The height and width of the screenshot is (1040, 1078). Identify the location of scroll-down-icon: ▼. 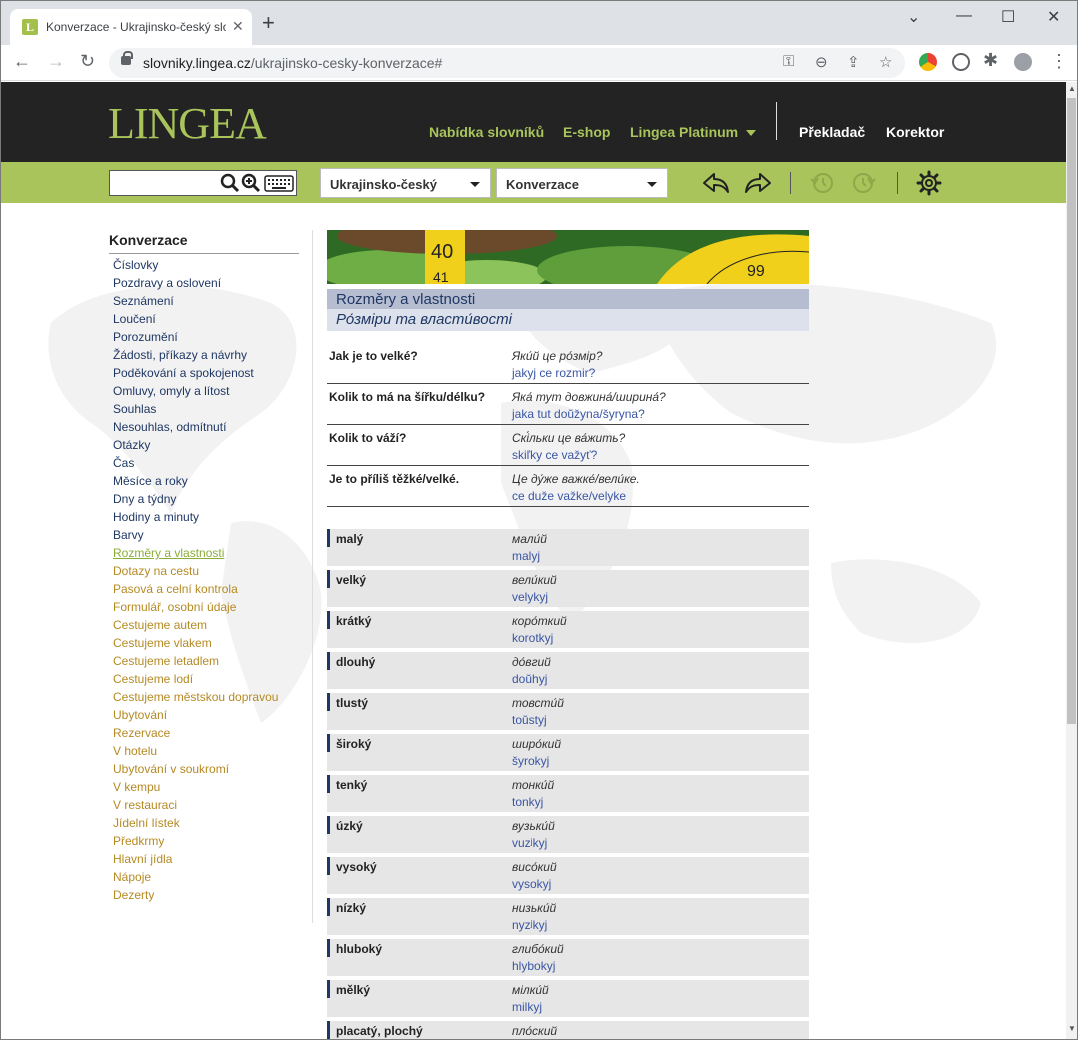
(1072, 1028).